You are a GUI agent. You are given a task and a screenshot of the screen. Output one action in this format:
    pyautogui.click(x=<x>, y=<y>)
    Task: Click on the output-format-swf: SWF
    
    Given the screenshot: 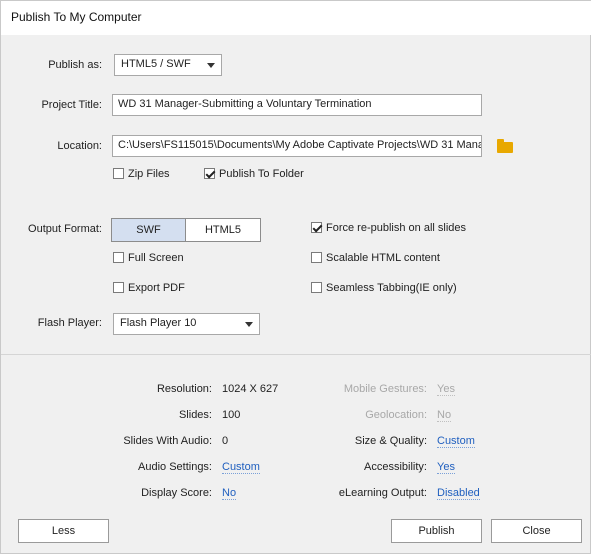 What is the action you would take?
    pyautogui.click(x=148, y=230)
    